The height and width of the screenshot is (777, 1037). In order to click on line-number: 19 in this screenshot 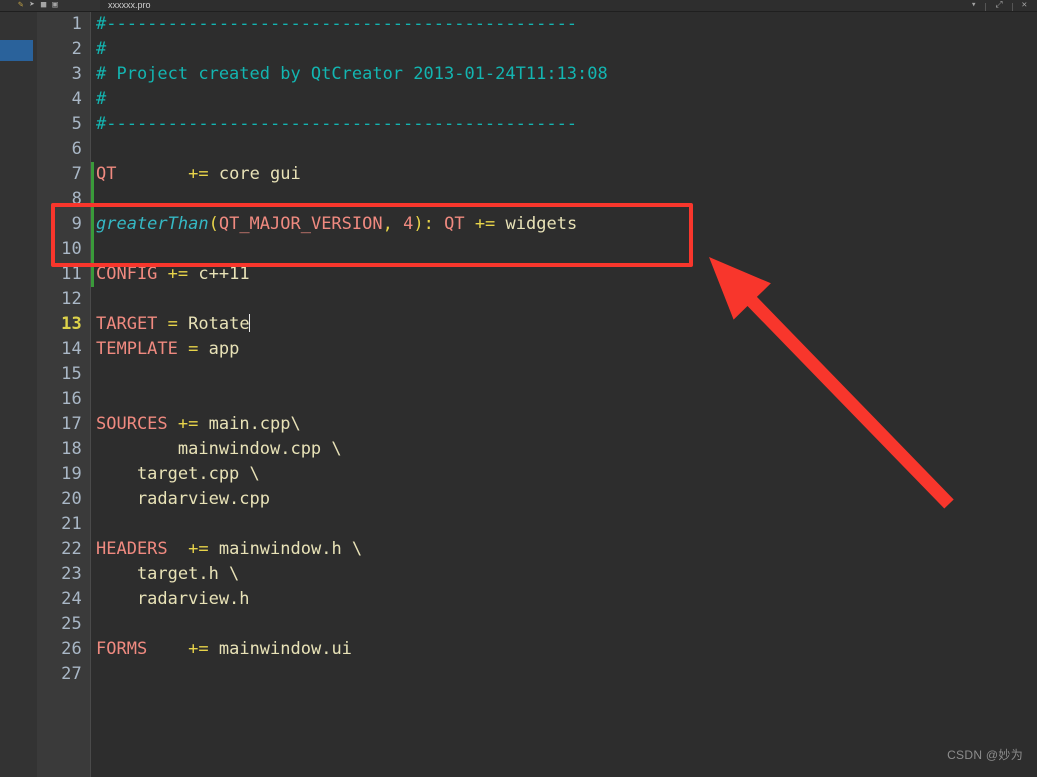, I will do `click(71, 474)`.